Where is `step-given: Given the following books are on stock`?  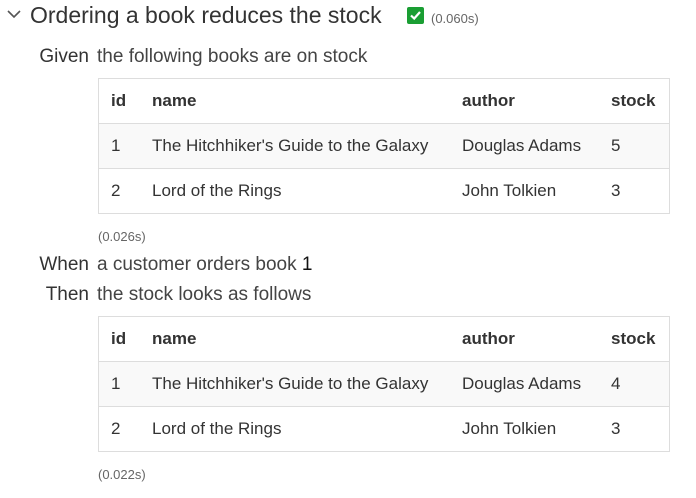 step-given: Given the following books are on stock is located at coordinates (183, 57).